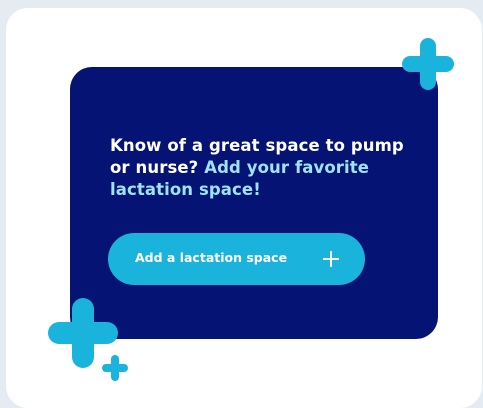 Image resolution: width=483 pixels, height=408 pixels. What do you see at coordinates (211, 257) in the screenshot?
I see `add-lactation-space-label: Add a lactation space` at bounding box center [211, 257].